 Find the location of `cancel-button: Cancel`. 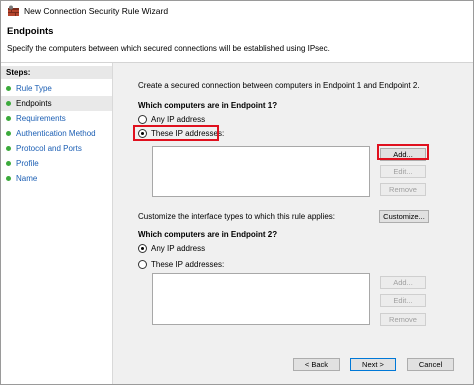

cancel-button: Cancel is located at coordinates (430, 364).